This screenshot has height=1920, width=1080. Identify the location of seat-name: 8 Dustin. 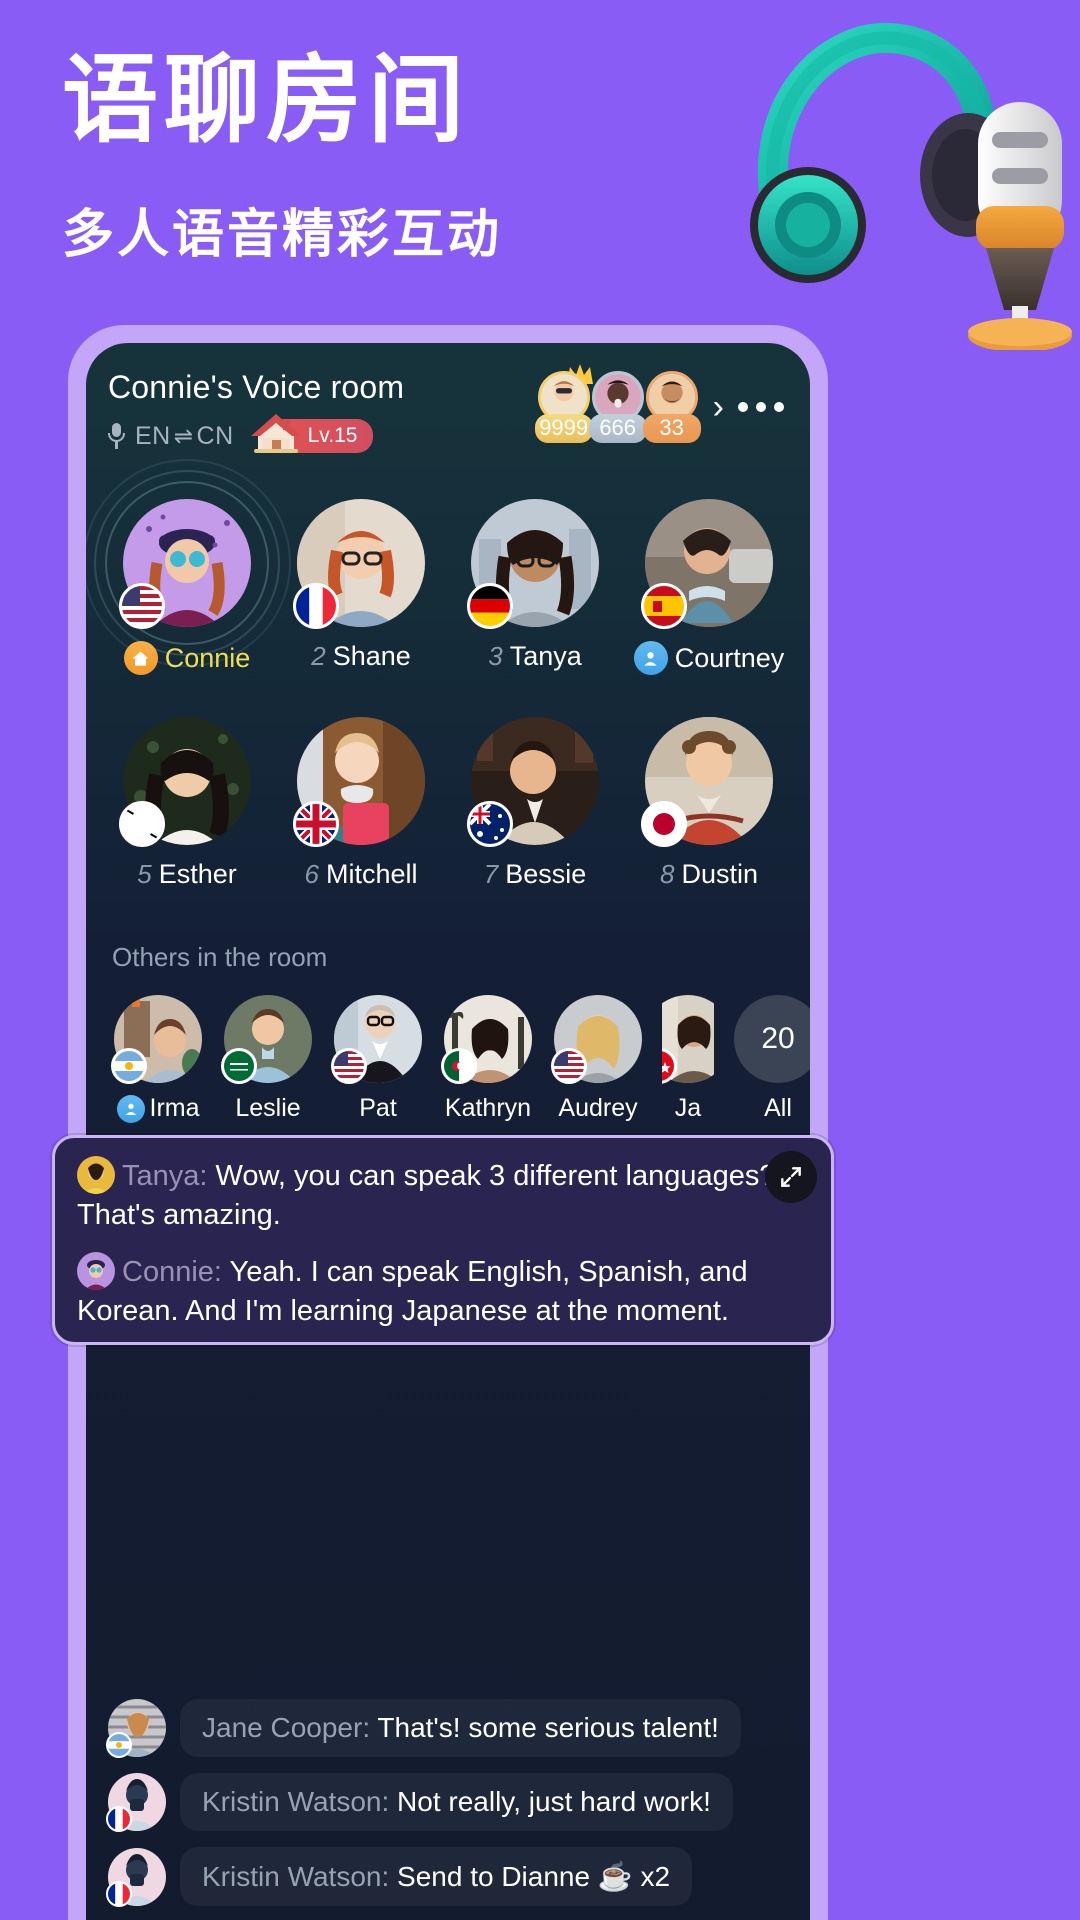
(709, 874).